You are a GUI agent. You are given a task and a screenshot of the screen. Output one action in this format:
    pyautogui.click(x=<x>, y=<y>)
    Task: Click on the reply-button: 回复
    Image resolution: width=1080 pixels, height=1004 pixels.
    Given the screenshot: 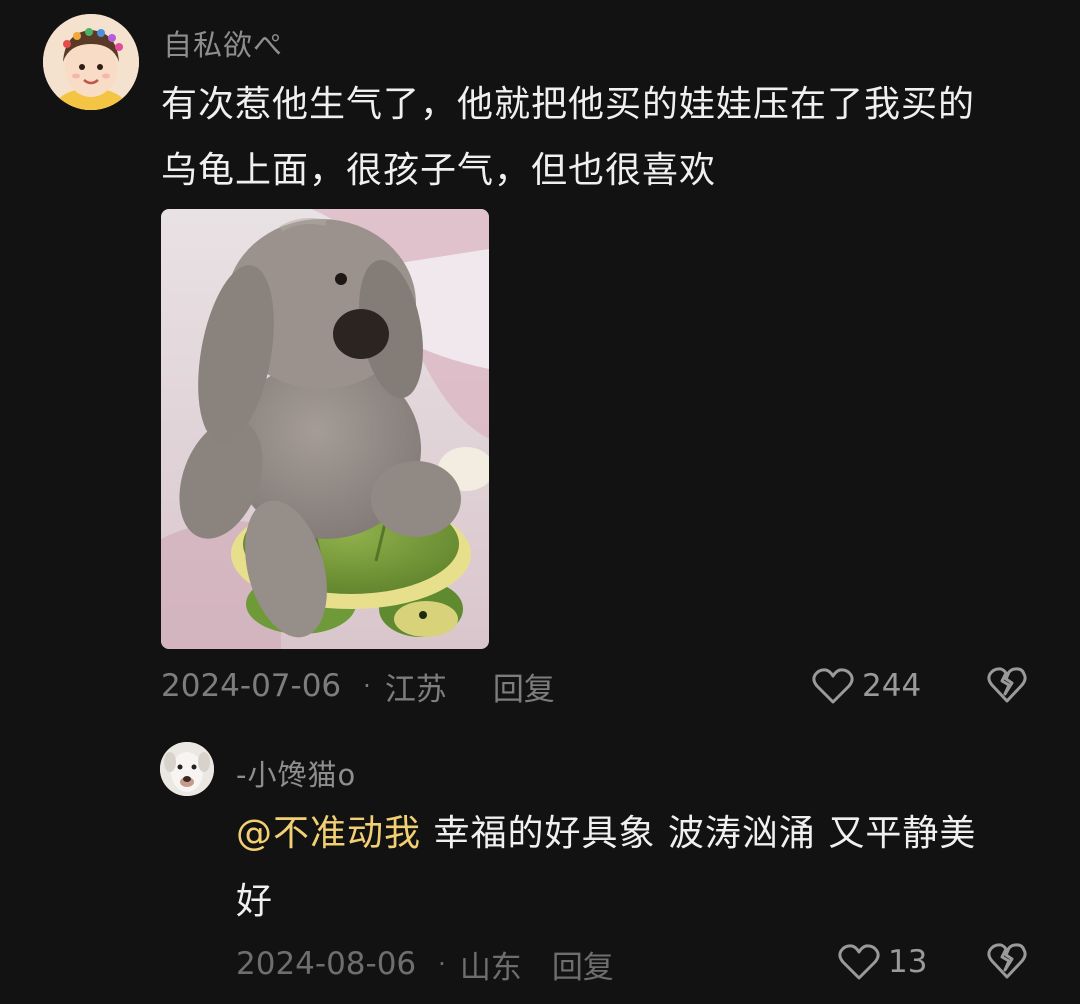 What is the action you would take?
    pyautogui.click(x=524, y=686)
    